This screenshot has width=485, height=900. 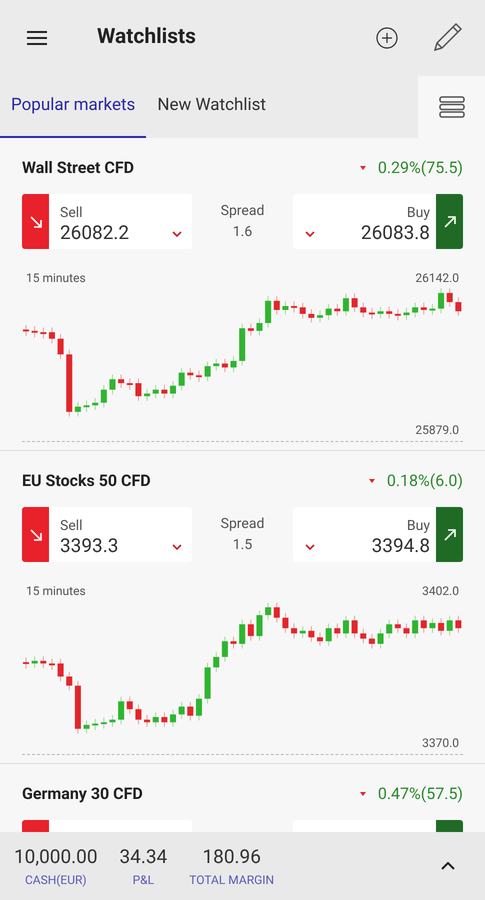 I want to click on sell-button: Sell 3393.3, so click(x=107, y=534).